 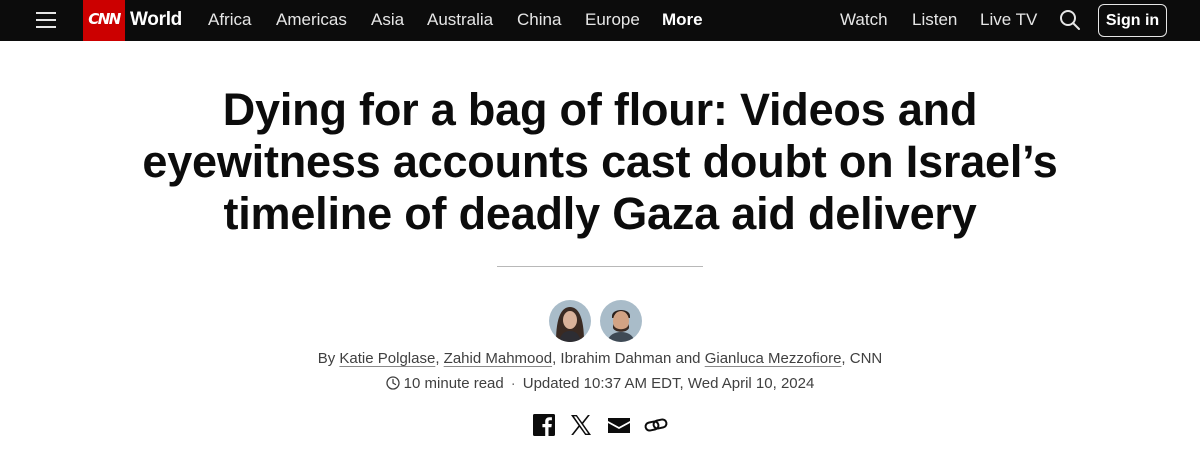 What do you see at coordinates (326, 358) in the screenshot?
I see `byline-prefix: By` at bounding box center [326, 358].